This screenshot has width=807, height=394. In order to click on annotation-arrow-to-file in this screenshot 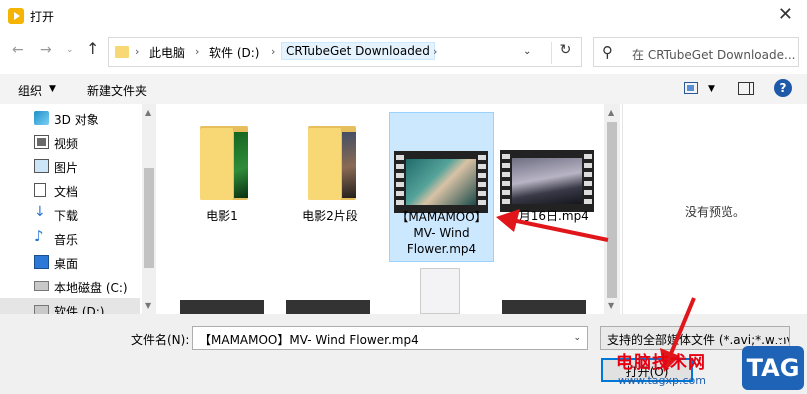, I will do `click(552, 225)`.